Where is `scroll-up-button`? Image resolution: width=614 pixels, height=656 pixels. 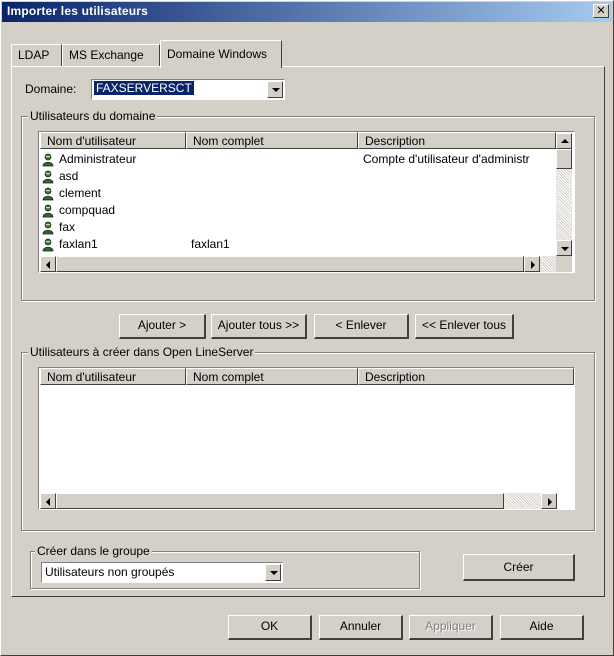
scroll-up-button is located at coordinates (564, 141).